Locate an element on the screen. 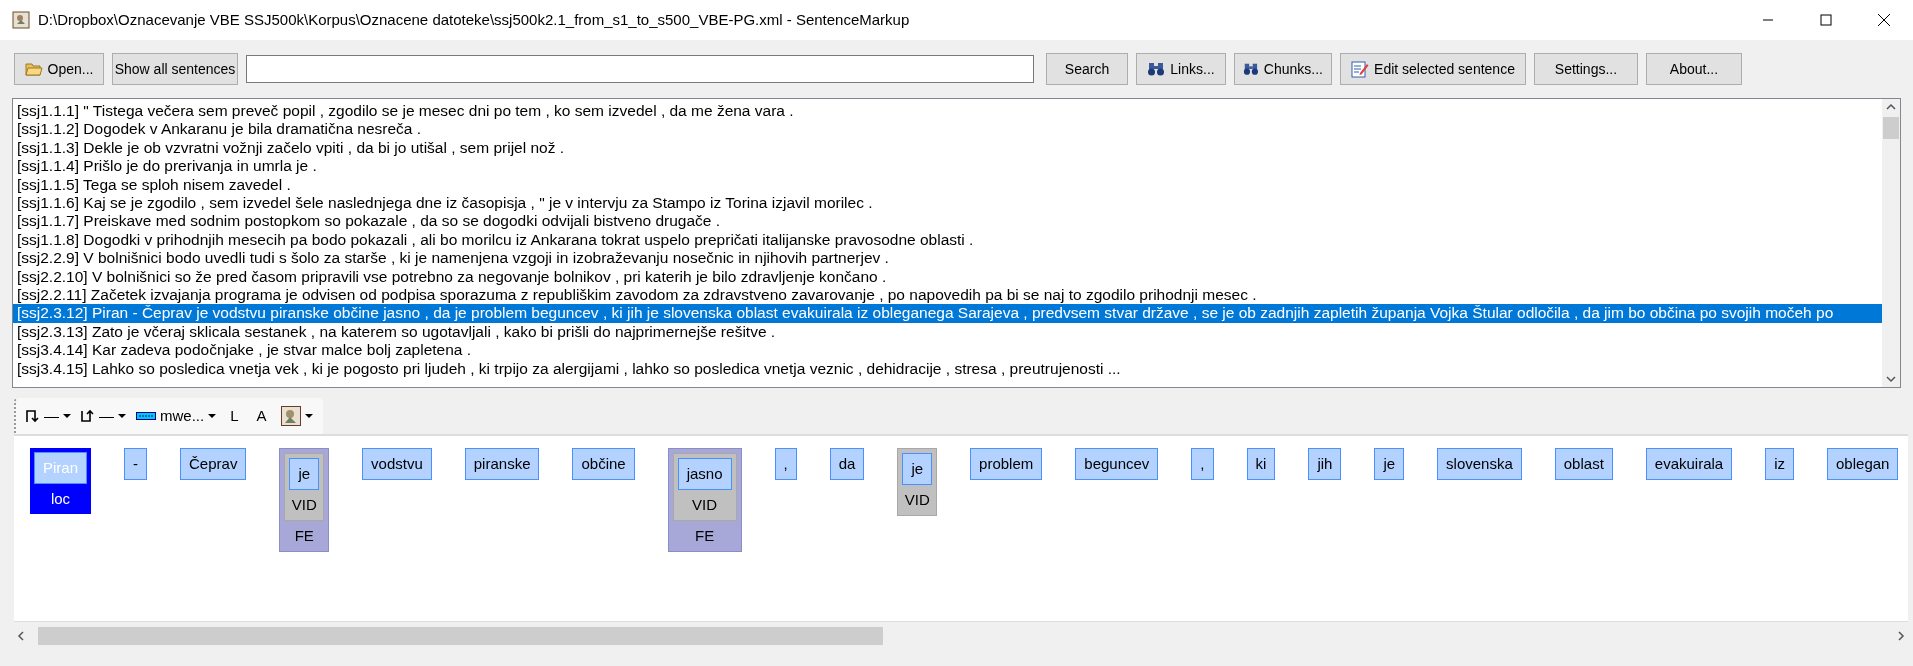  sentence-item: [ssj2.2.10] V bolnišnici so že pred časom pripravili vse potrebno za negovanje bolnikov , pri katerih je bilo zdravljenje končano . is located at coordinates (947, 277).